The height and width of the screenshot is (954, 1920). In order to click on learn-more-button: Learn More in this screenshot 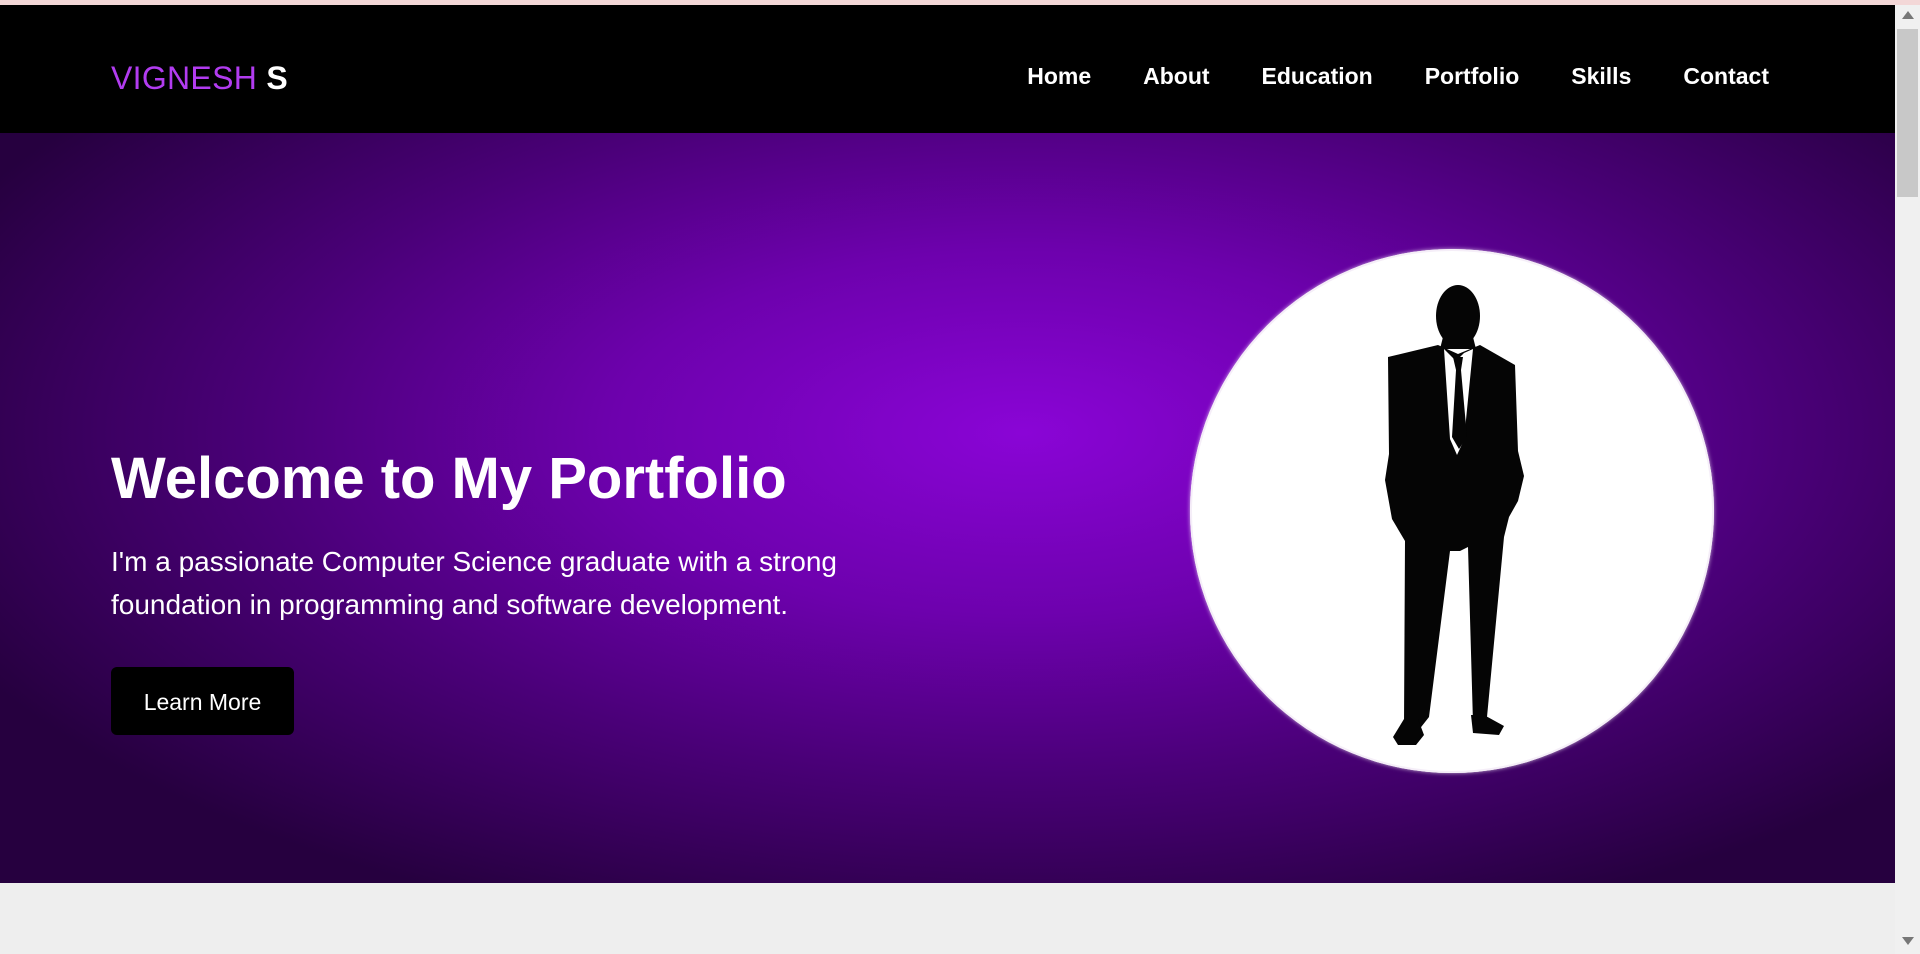, I will do `click(202, 701)`.